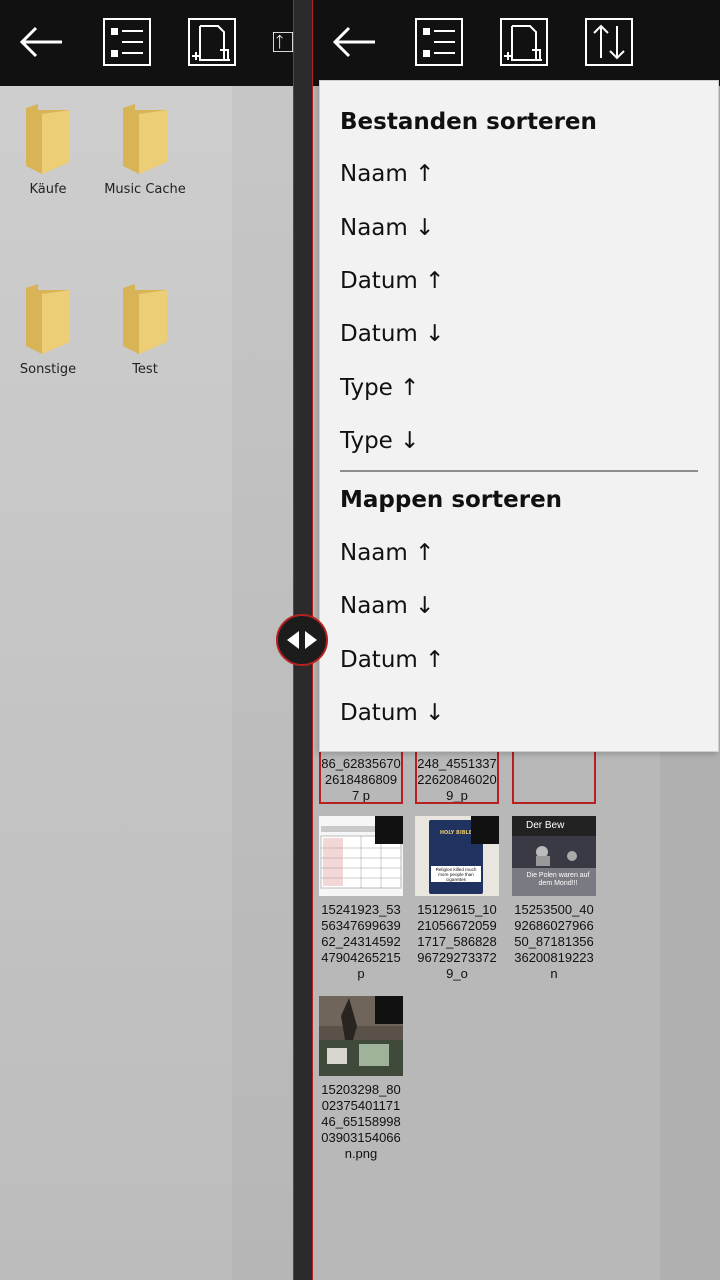 The height and width of the screenshot is (1280, 720). I want to click on file-label, so click(554, 777).